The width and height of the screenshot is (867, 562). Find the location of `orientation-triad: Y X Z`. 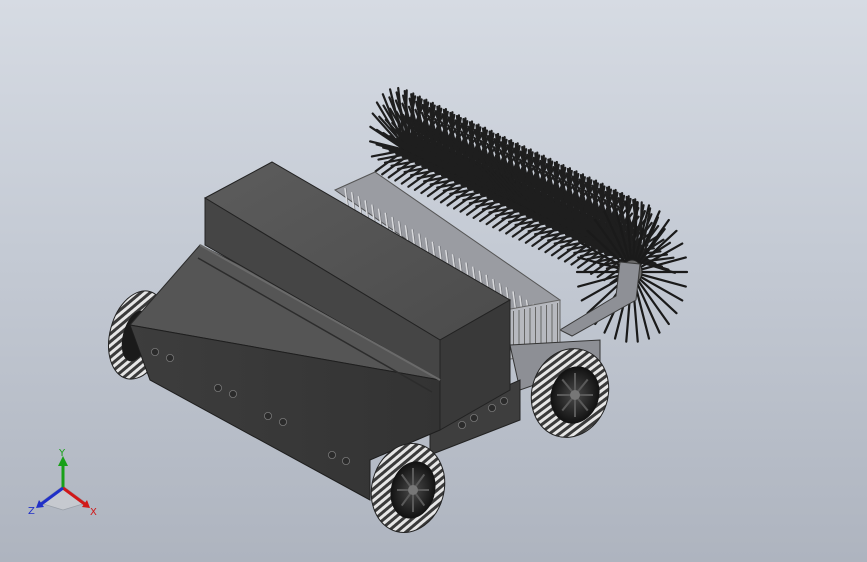

orientation-triad: Y X Z is located at coordinates (62, 483).